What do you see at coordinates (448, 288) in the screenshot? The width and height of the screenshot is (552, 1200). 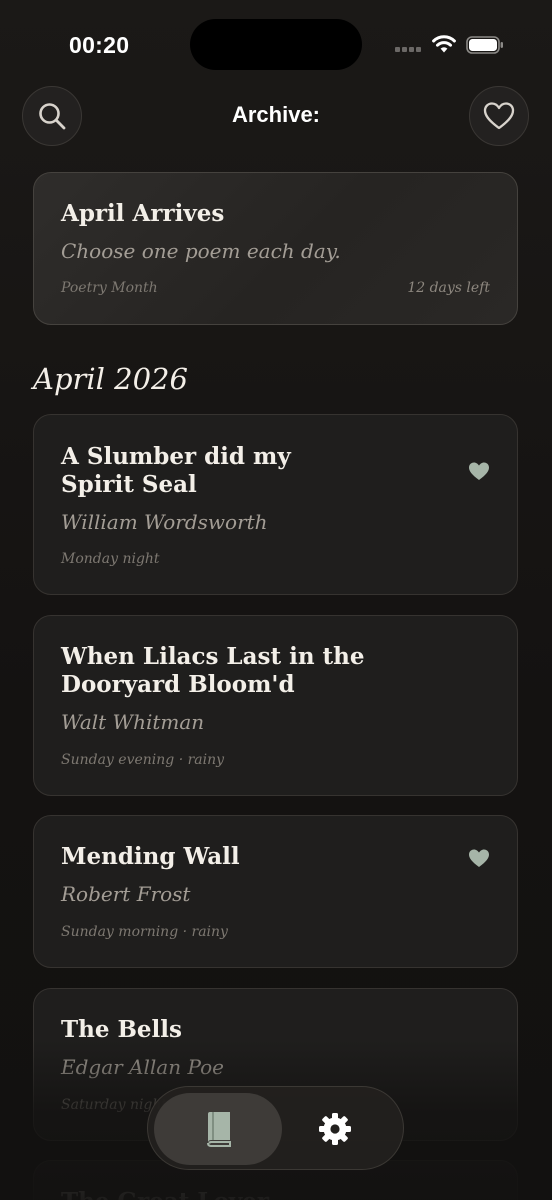 I see `promo-days-left: 12 days left` at bounding box center [448, 288].